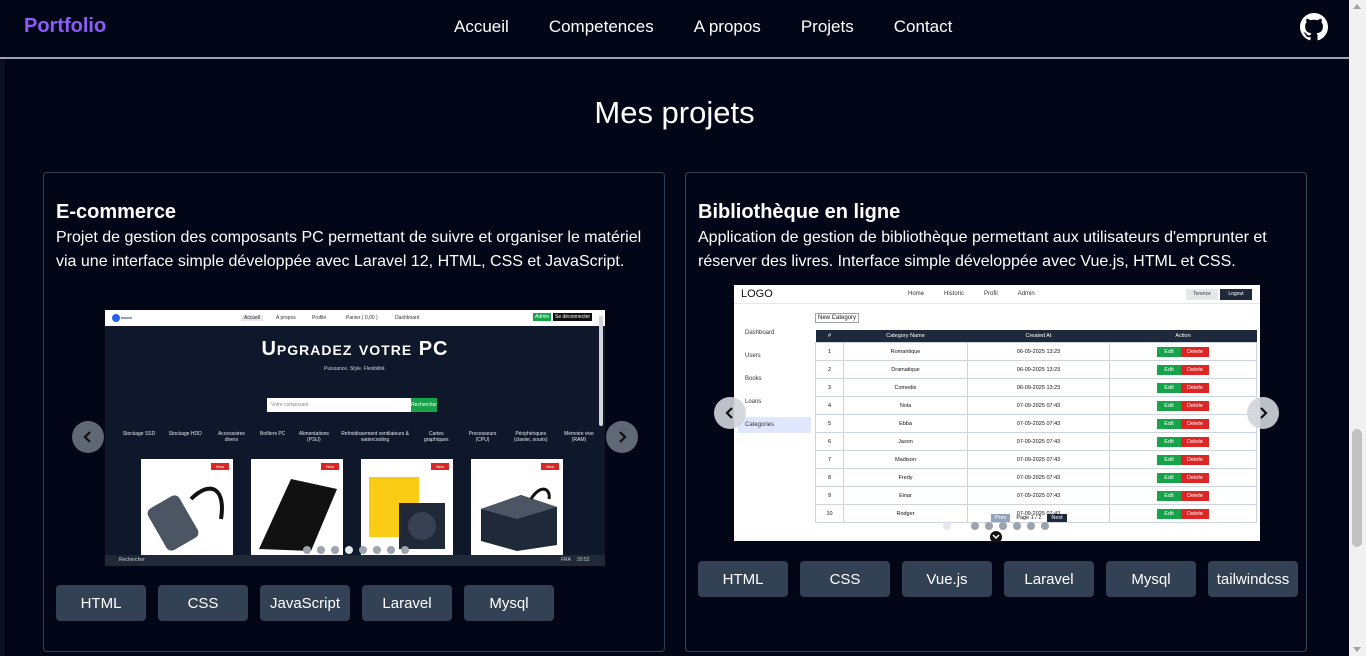 The image size is (1366, 656). I want to click on shot-taskbar-search: Rechercher, so click(132, 560).